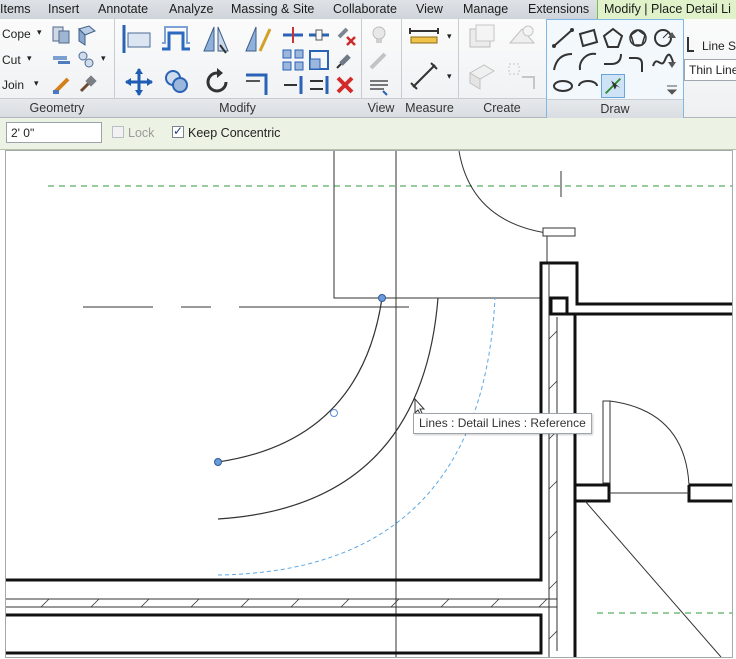 This screenshot has width=736, height=659. I want to click on door-leaf-right, so click(606, 442).